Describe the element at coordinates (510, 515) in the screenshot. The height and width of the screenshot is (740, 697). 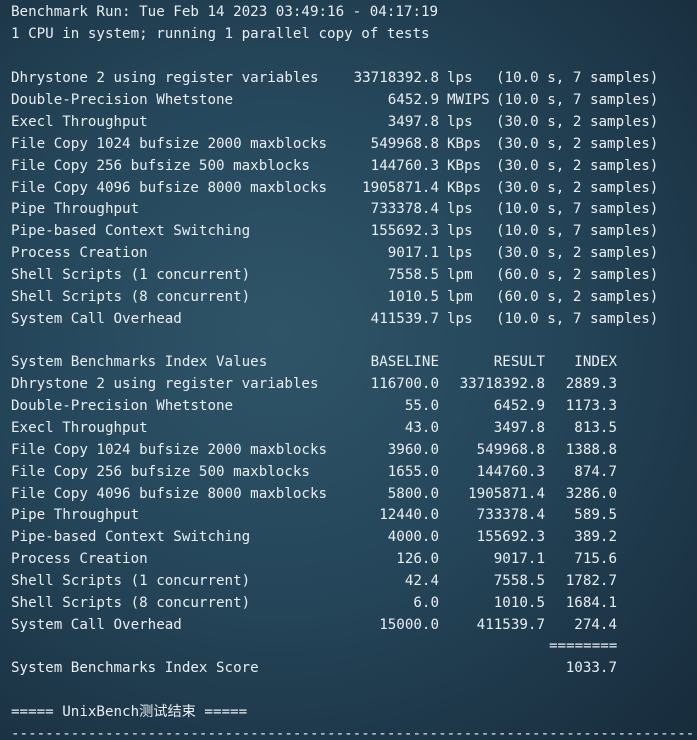
I see `index-row-result: 733378.4` at that location.